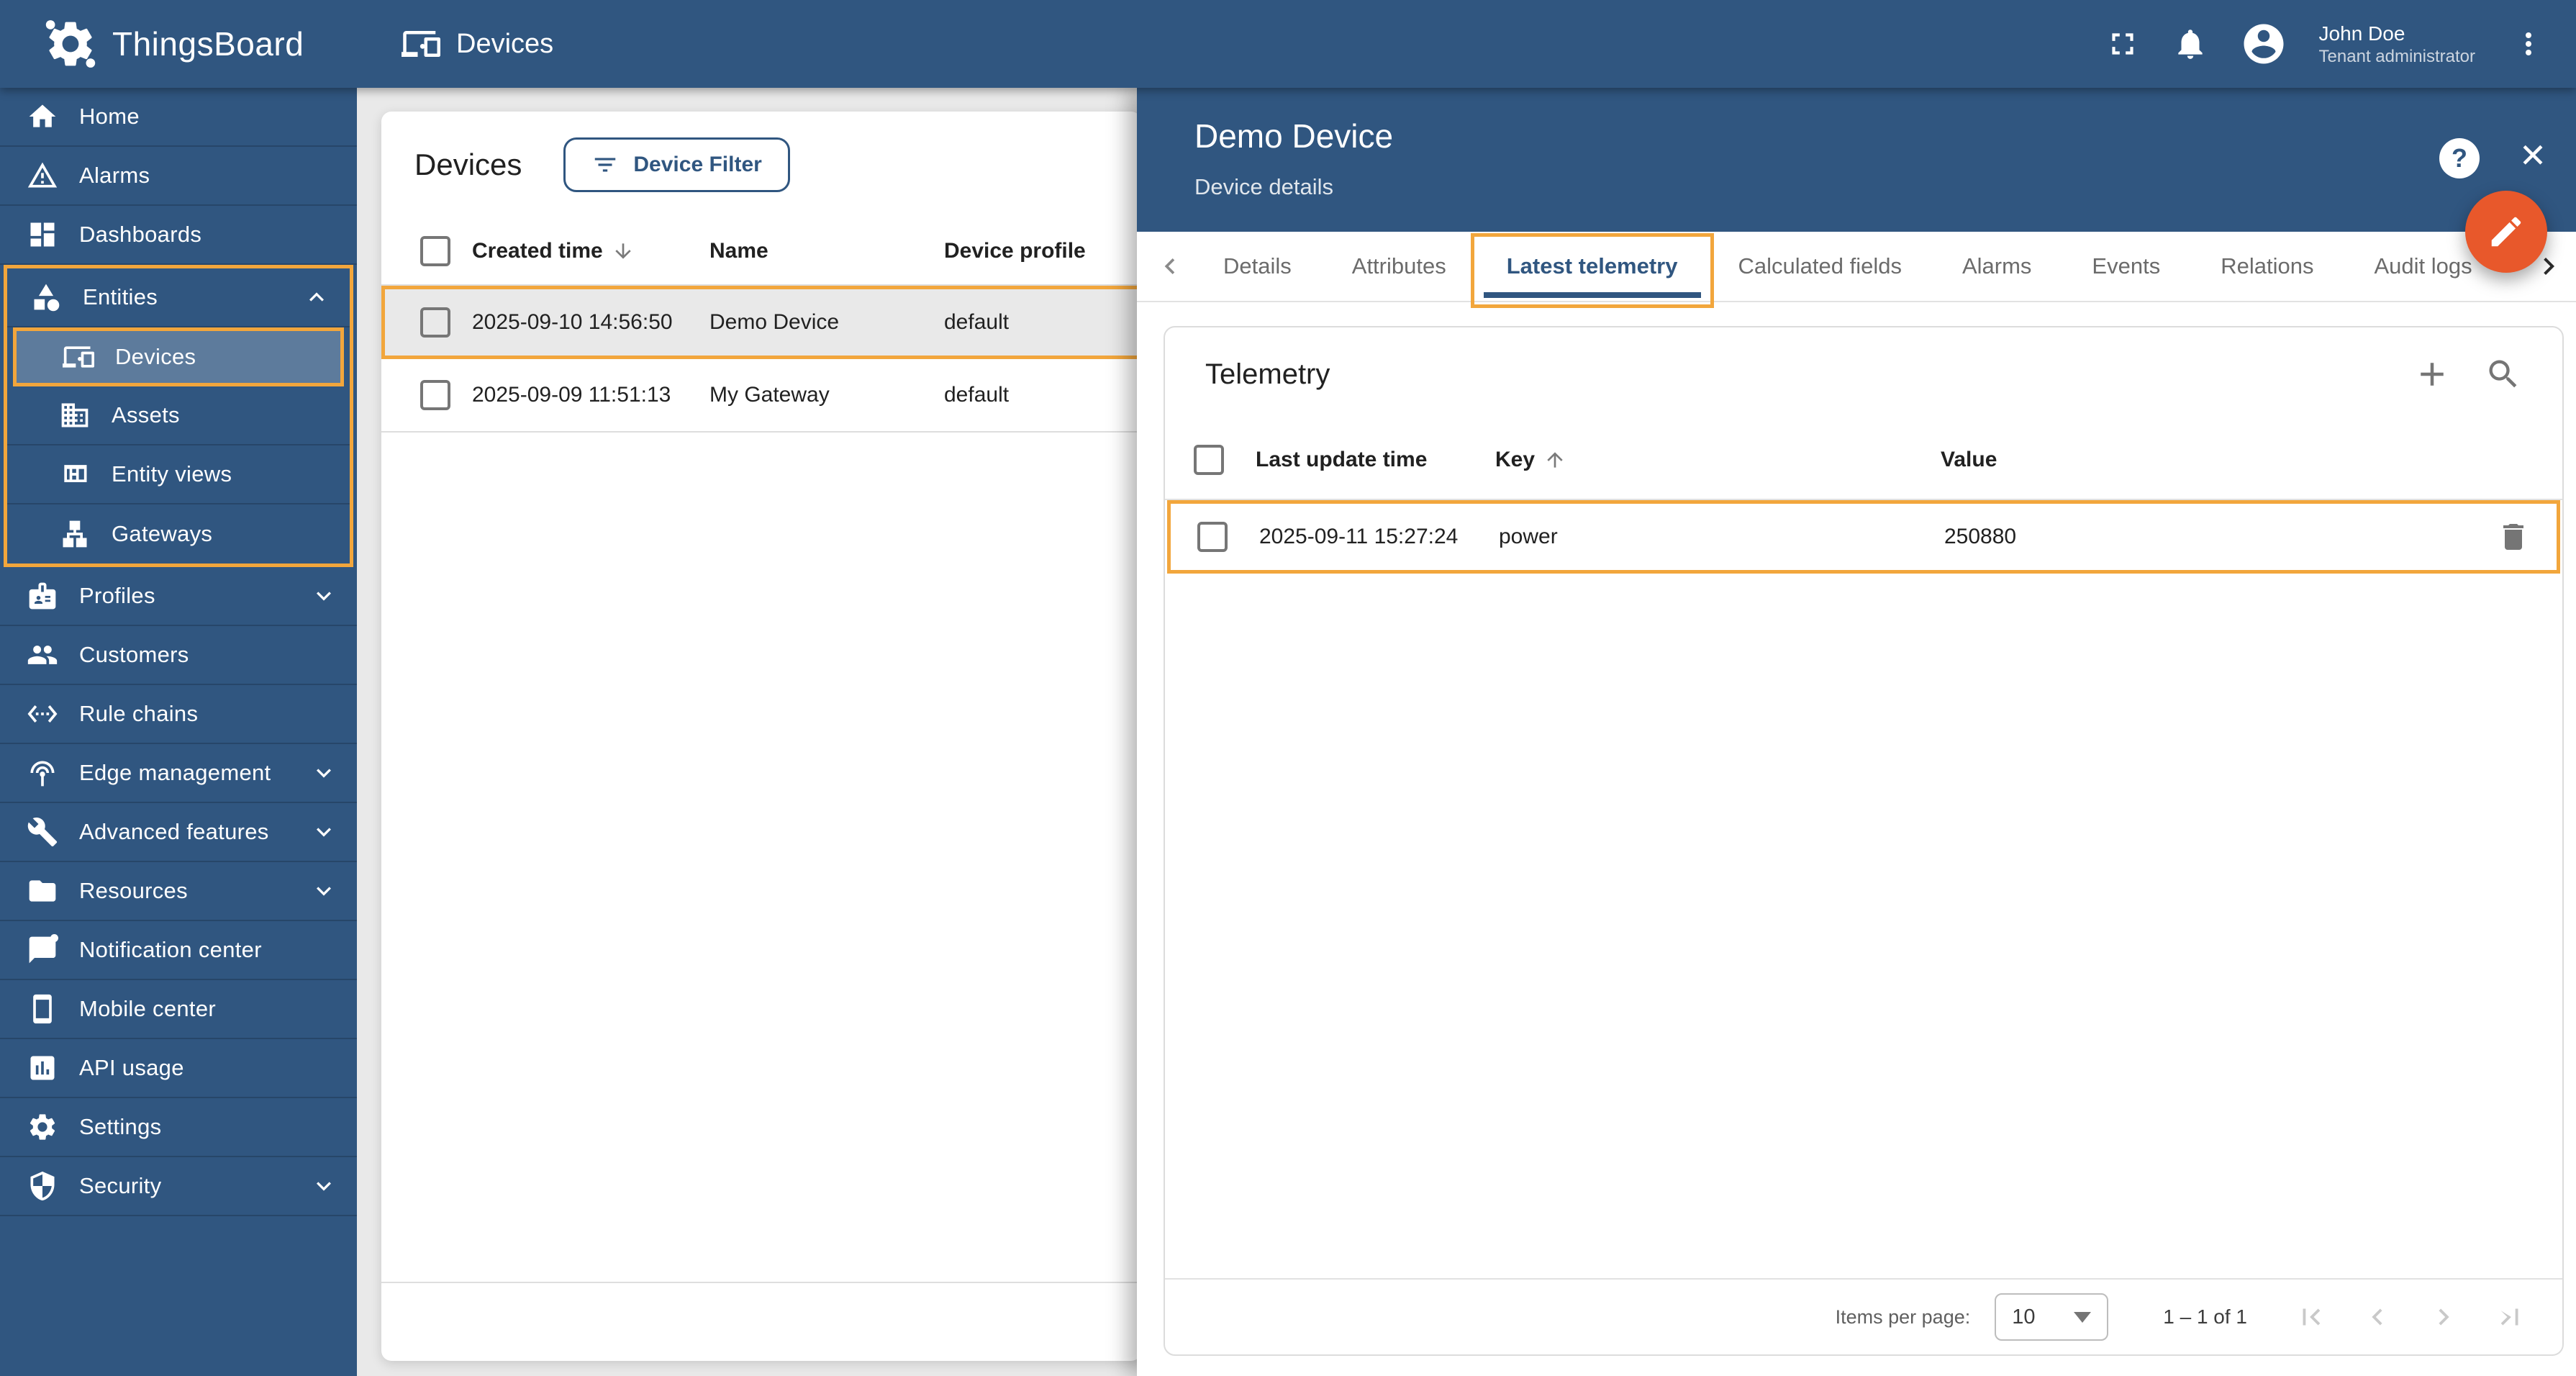  I want to click on warning-triangle-icon, so click(42, 175).